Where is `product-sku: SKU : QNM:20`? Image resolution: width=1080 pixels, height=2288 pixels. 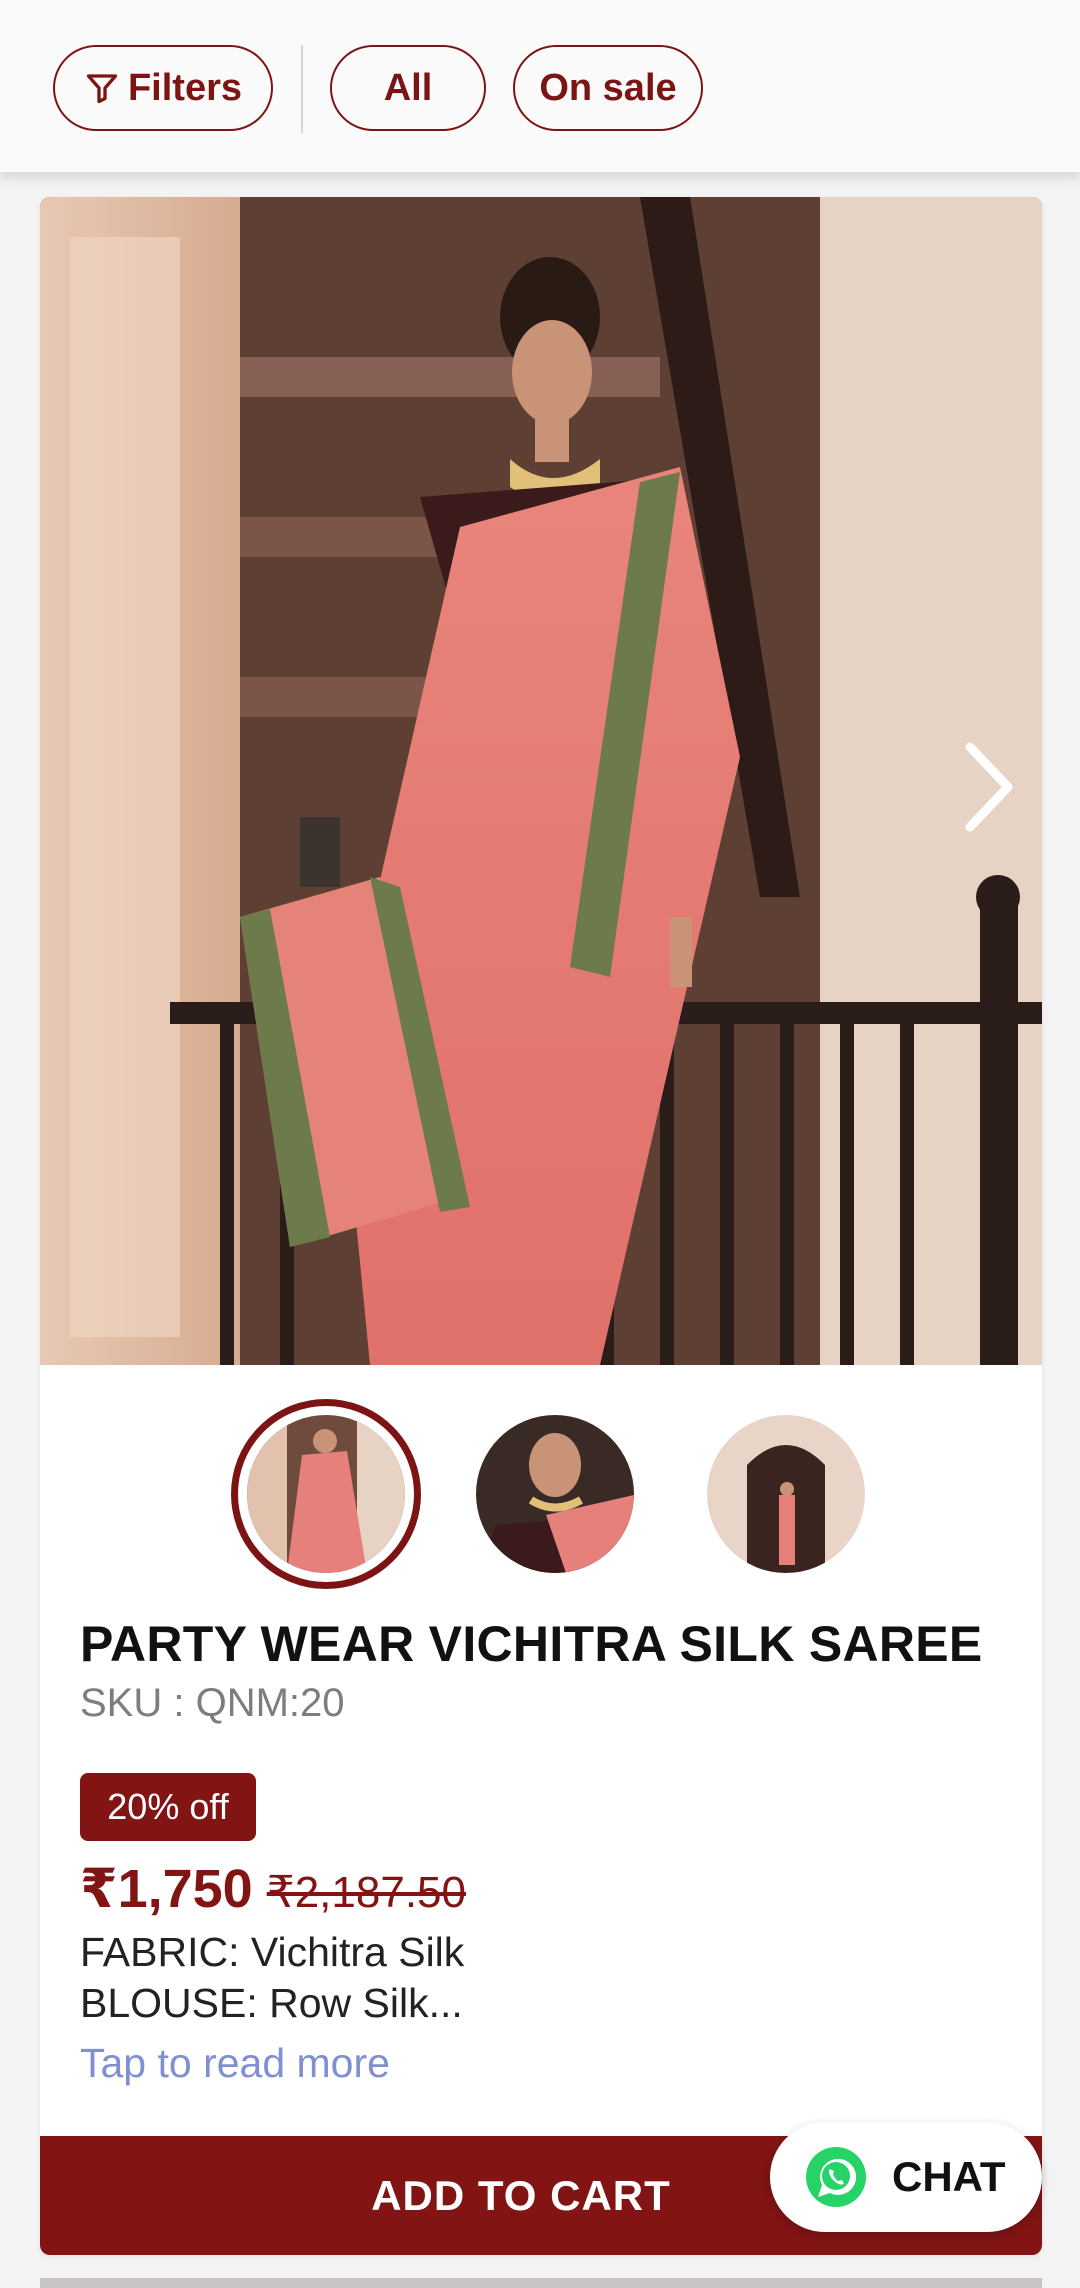
product-sku: SKU : QNM:20 is located at coordinates (212, 1703).